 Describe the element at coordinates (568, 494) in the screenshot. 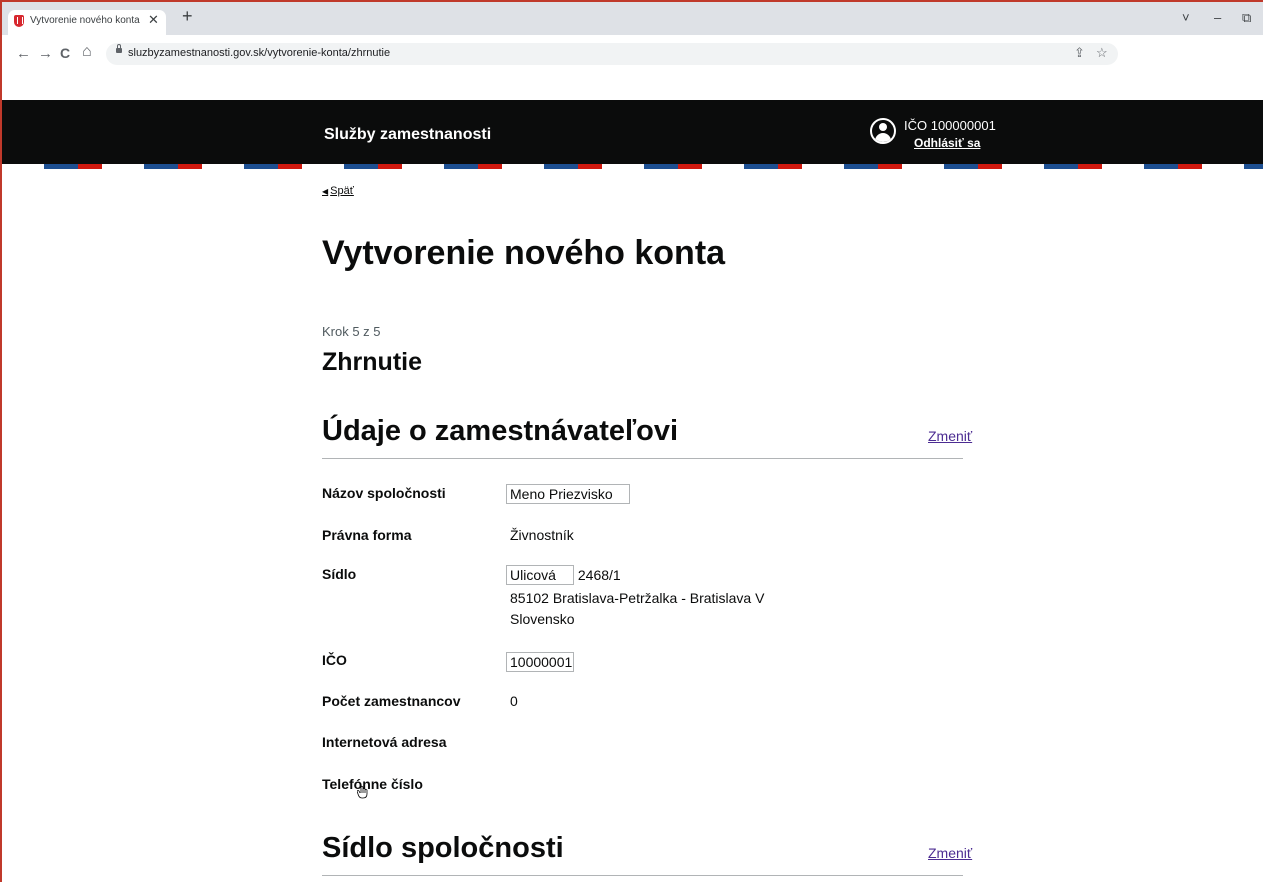

I see `company-name-value: Meno Priezvisko` at that location.